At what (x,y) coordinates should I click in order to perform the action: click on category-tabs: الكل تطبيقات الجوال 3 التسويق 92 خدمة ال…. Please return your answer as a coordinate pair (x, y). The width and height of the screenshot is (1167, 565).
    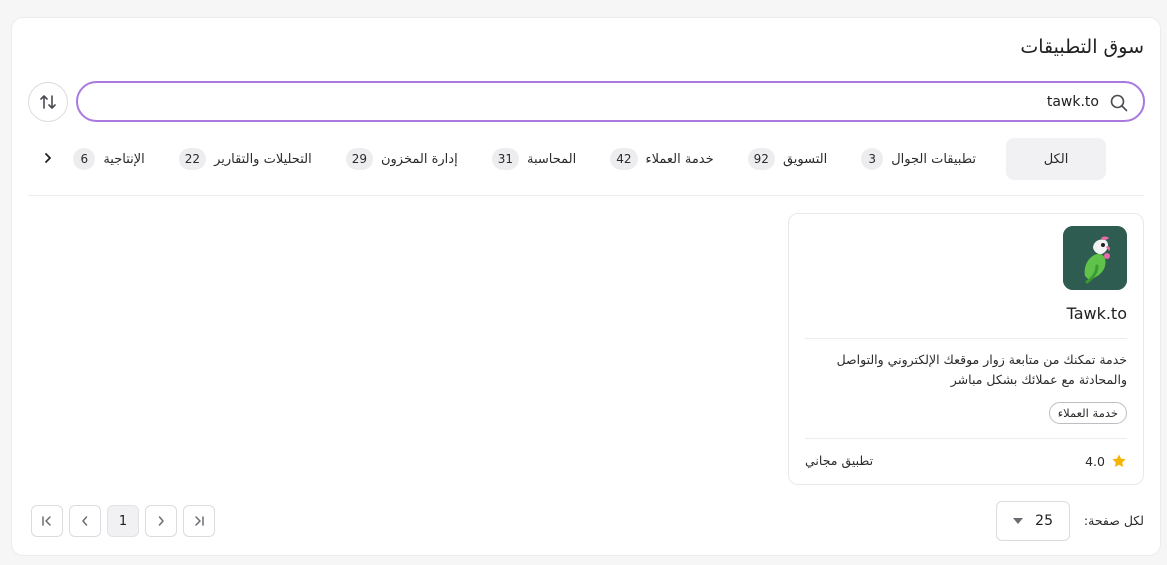
    Looking at the image, I should click on (582, 159).